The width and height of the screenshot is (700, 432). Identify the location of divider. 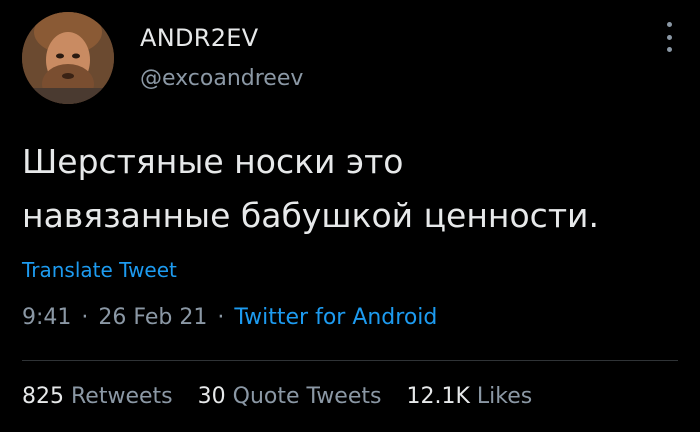
(350, 360).